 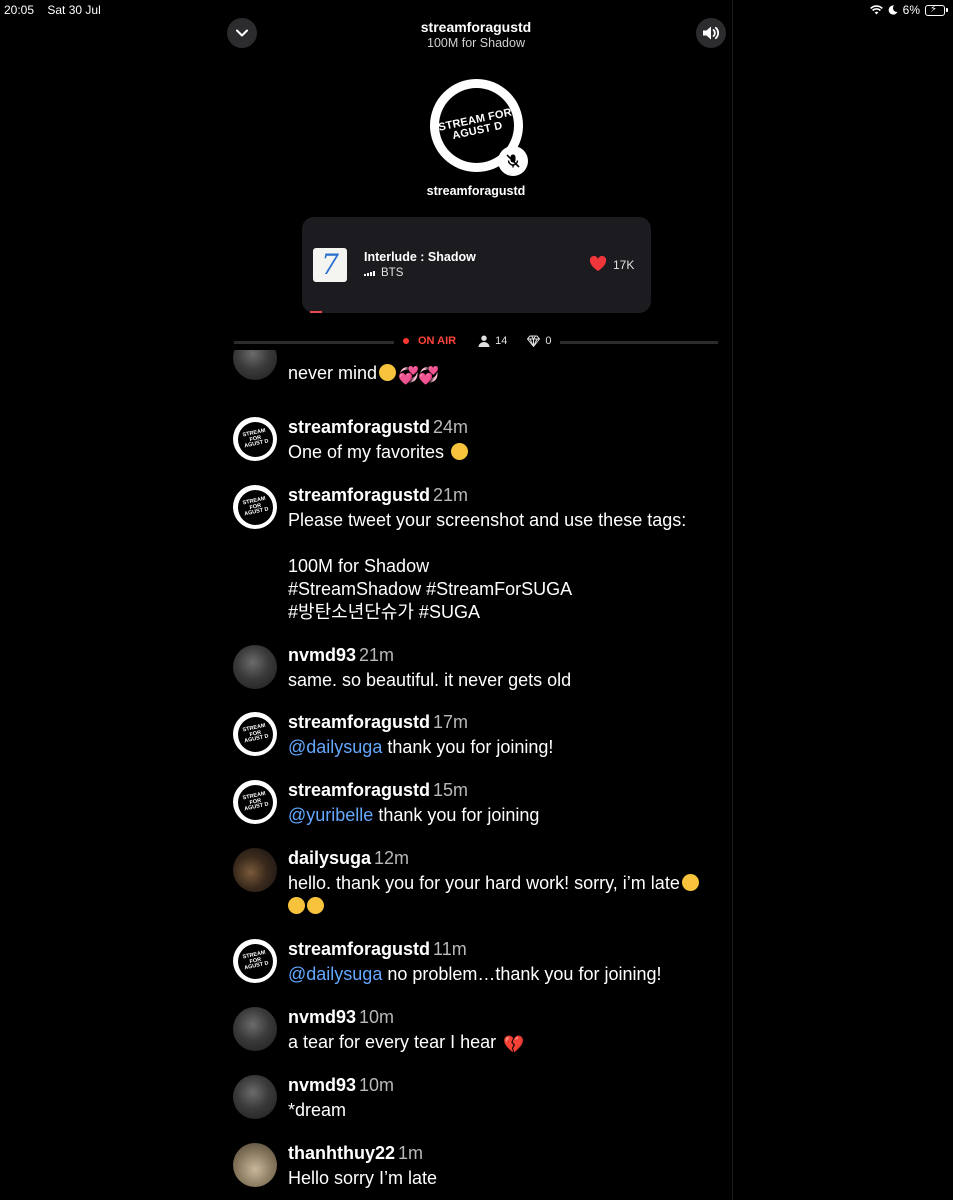 What do you see at coordinates (450, 949) in the screenshot?
I see `message-time: 11m` at bounding box center [450, 949].